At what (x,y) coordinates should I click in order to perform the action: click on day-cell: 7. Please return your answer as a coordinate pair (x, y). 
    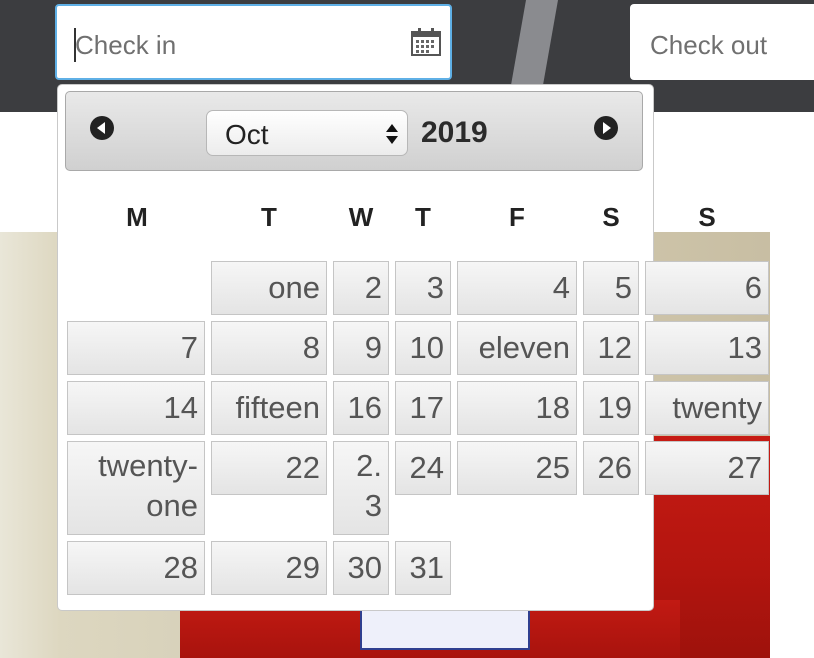
    Looking at the image, I should click on (136, 348).